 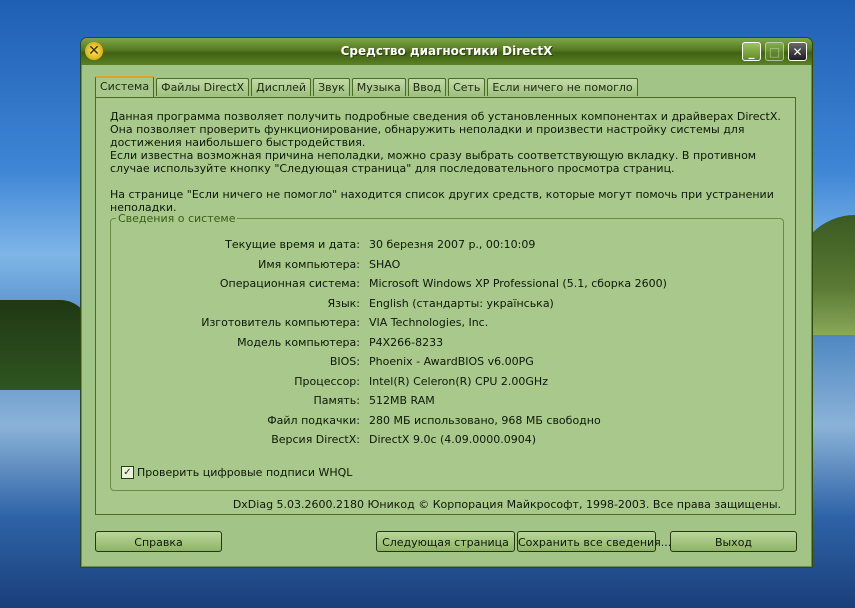 I want to click on title-bar: ✕ Средство диагностики DirectX _ □ ✕, so click(x=446, y=51).